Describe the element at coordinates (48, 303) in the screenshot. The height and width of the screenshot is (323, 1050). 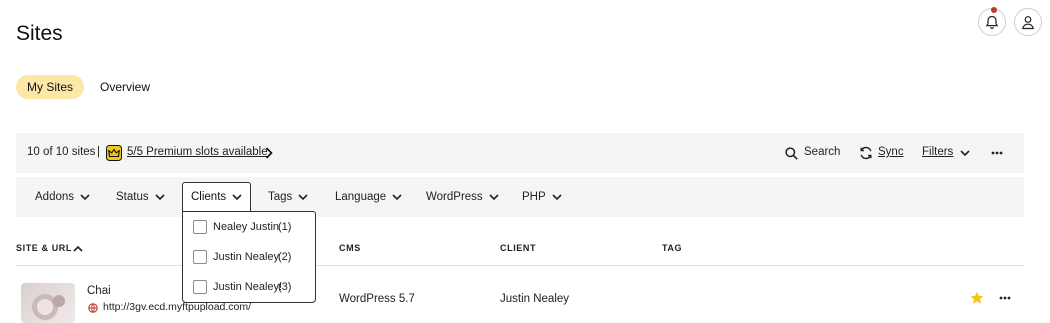
I see `site-thumbnail` at that location.